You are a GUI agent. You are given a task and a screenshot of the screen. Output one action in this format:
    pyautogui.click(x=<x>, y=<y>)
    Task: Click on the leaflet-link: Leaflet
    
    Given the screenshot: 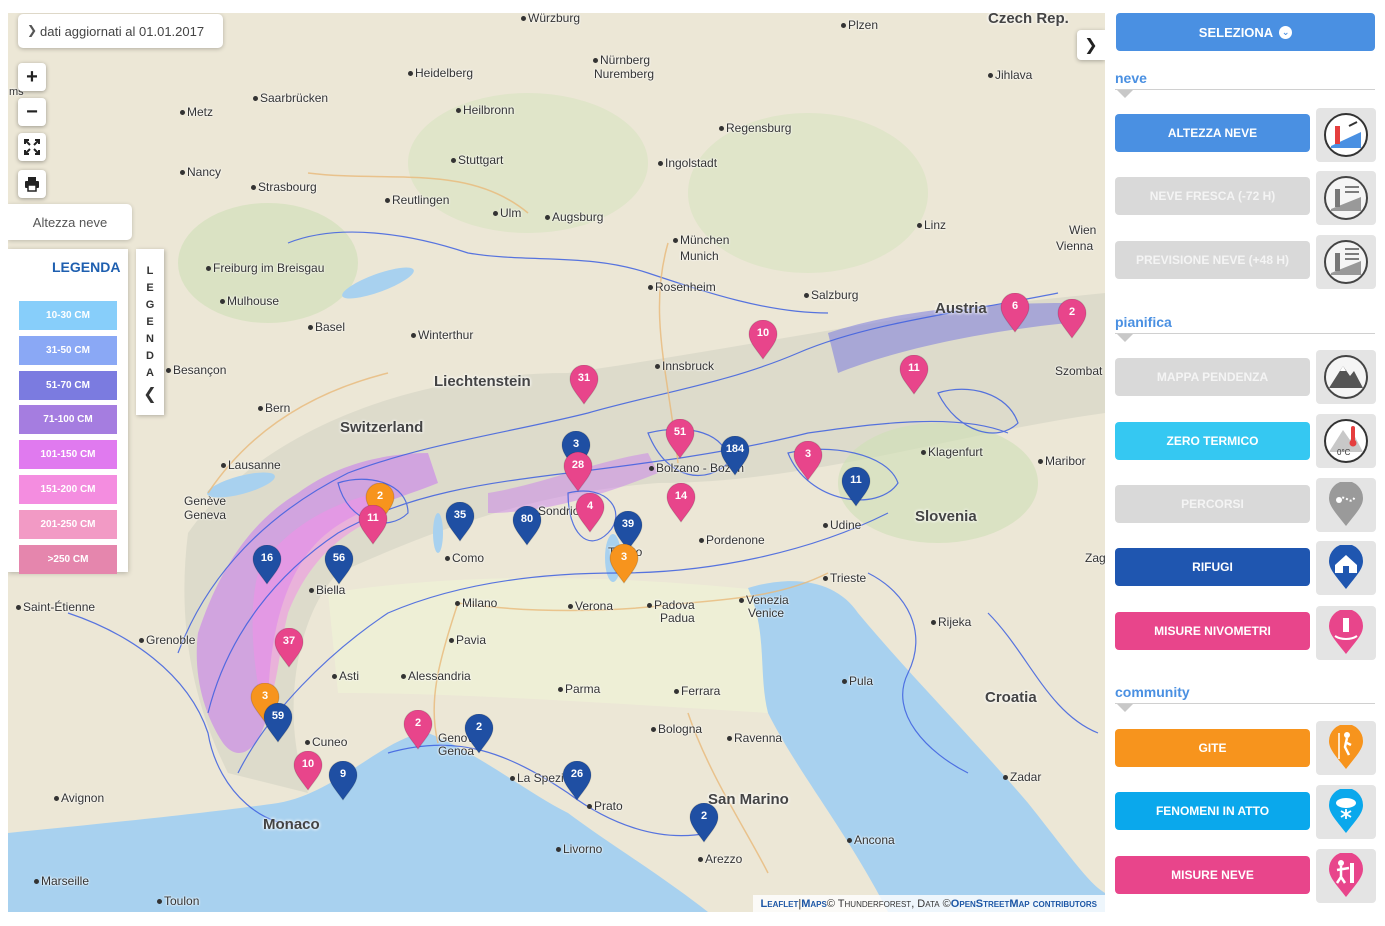 What is the action you would take?
    pyautogui.click(x=780, y=904)
    